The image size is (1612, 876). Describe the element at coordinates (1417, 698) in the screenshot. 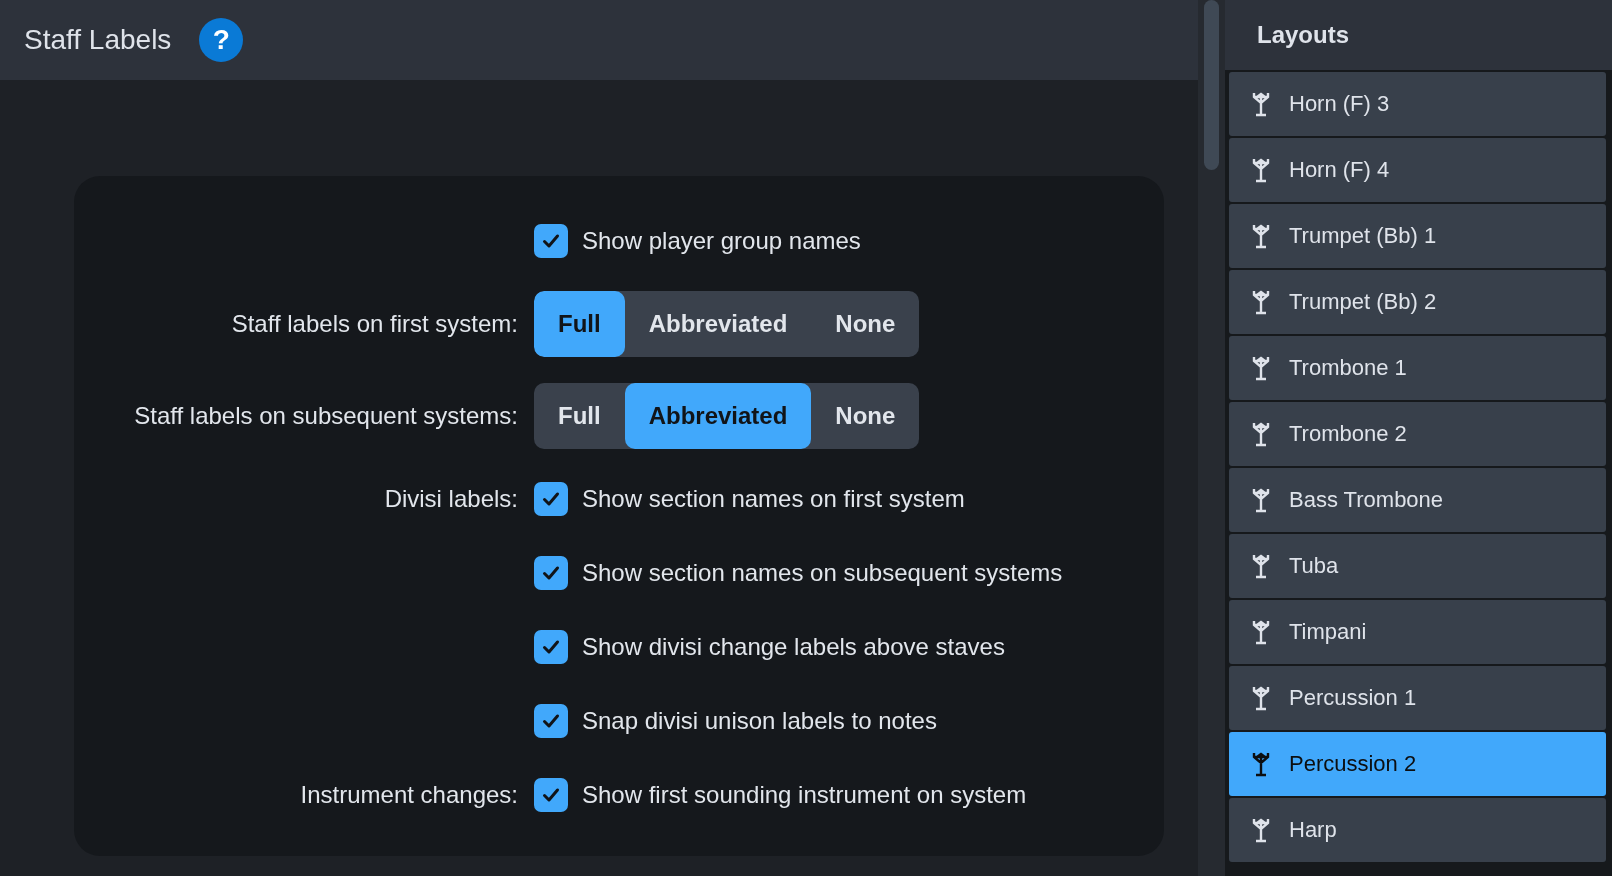

I see `layout-item: Percussion 1` at that location.